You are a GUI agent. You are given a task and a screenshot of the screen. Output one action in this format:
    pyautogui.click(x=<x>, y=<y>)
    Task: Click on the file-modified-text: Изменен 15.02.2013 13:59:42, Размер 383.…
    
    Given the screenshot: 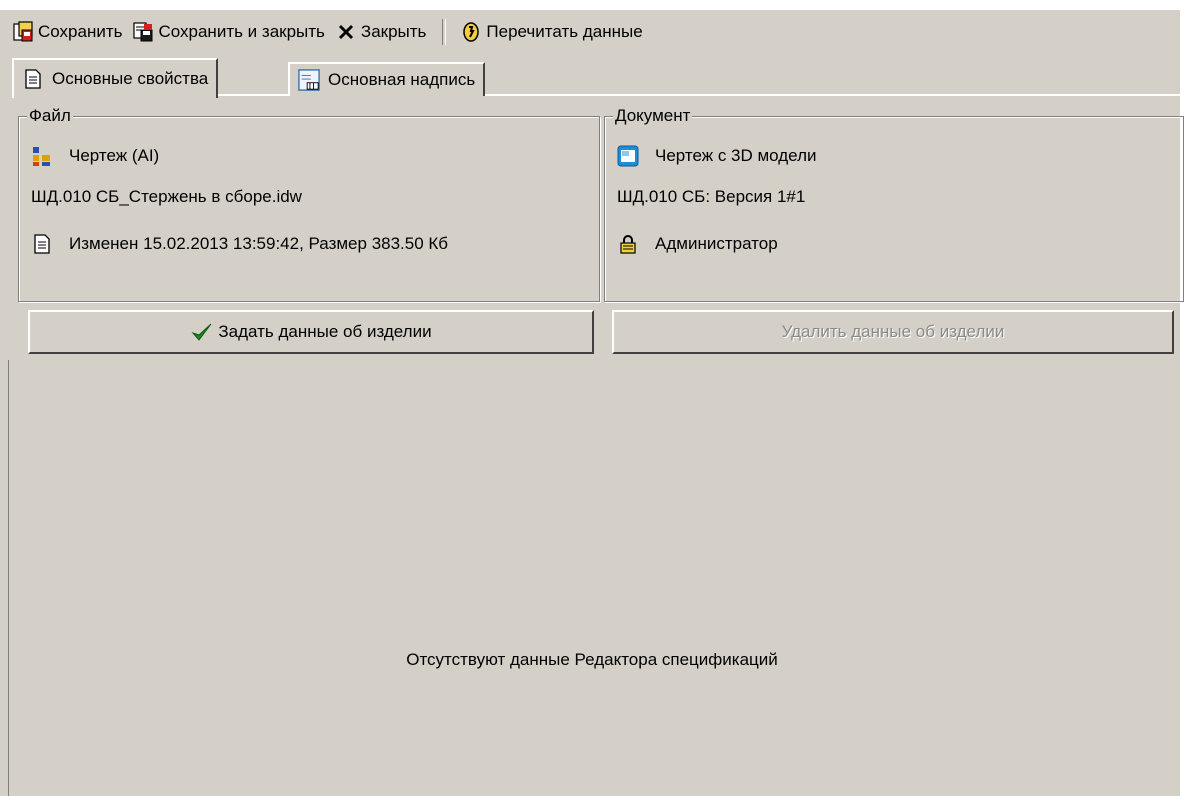 What is the action you would take?
    pyautogui.click(x=259, y=243)
    